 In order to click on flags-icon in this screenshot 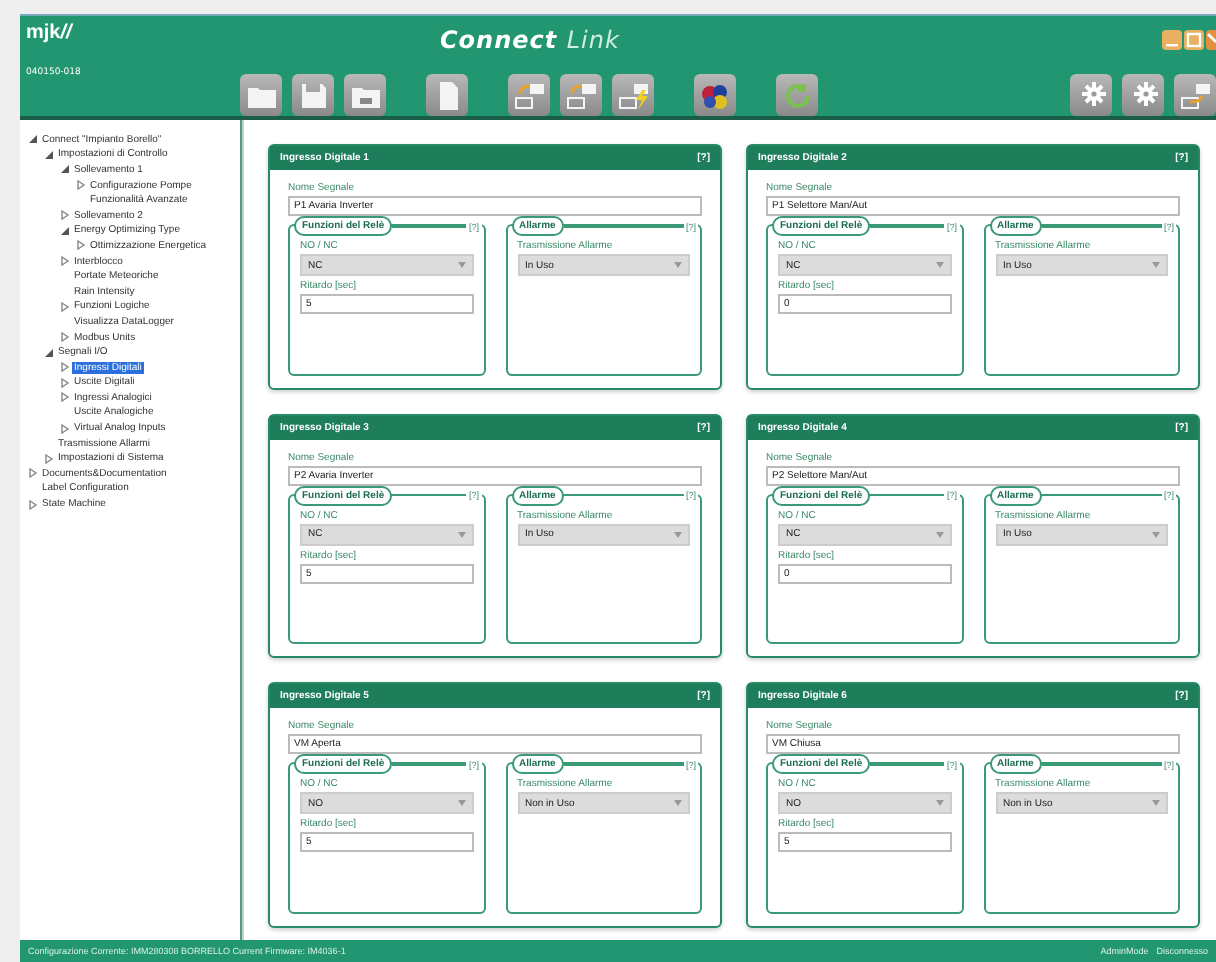, I will do `click(715, 95)`.